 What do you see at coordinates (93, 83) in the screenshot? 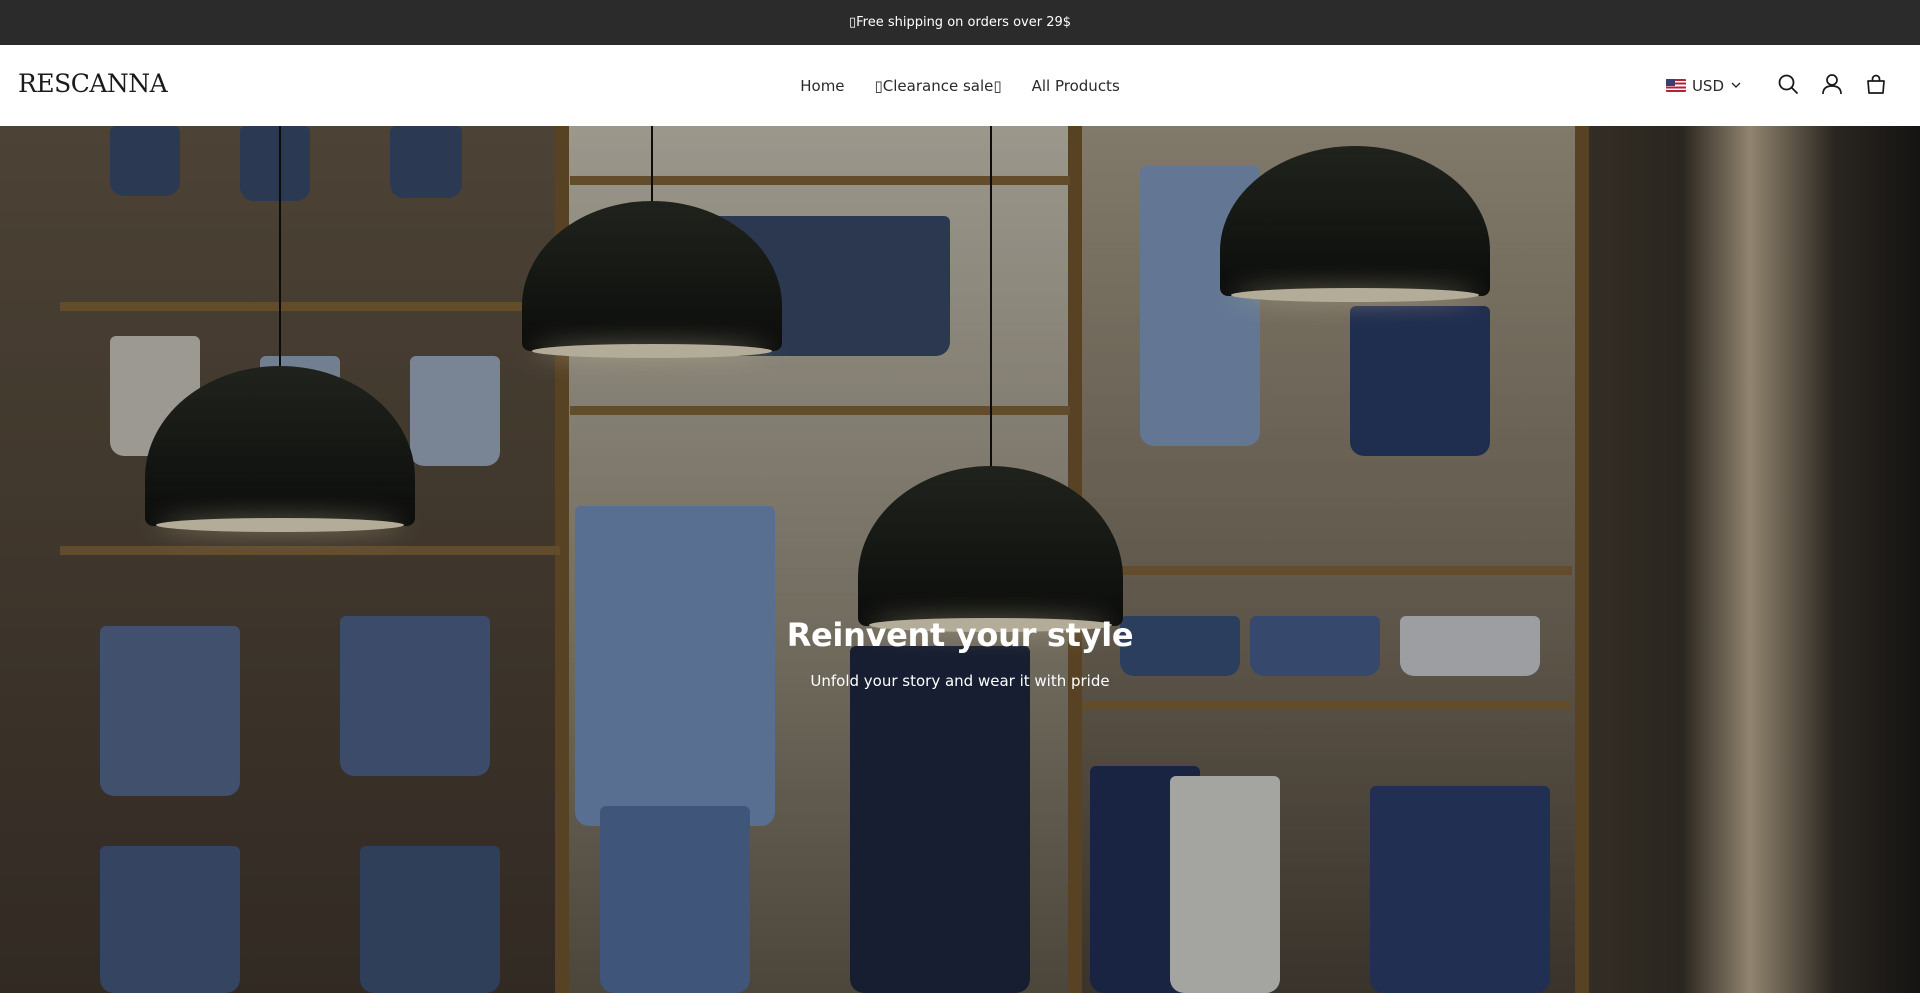
I see `brand-logo: RESCANNA` at bounding box center [93, 83].